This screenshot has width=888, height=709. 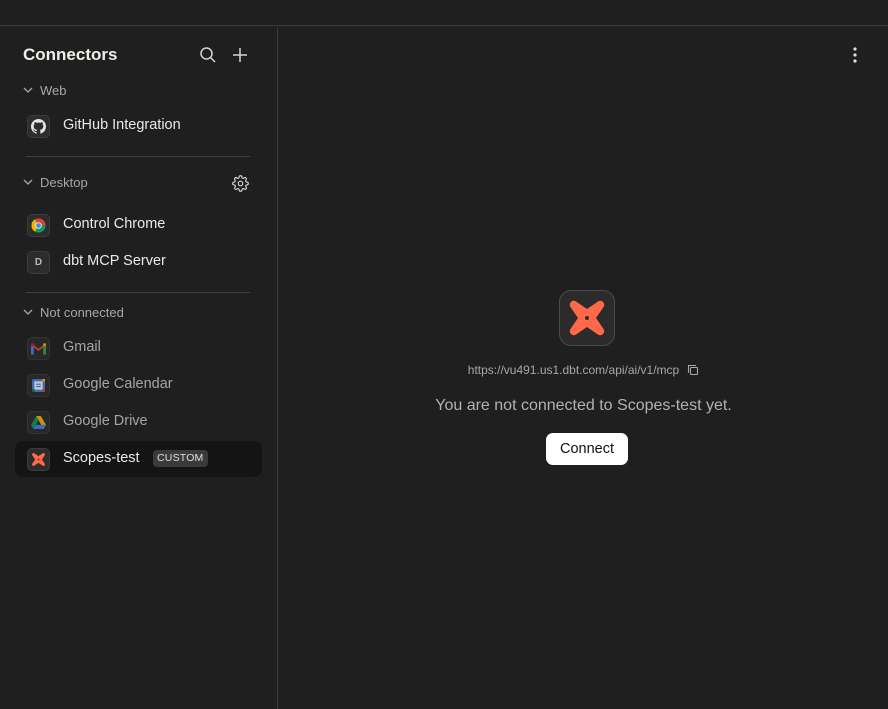 What do you see at coordinates (114, 224) in the screenshot?
I see `connector-label: Control Chrome` at bounding box center [114, 224].